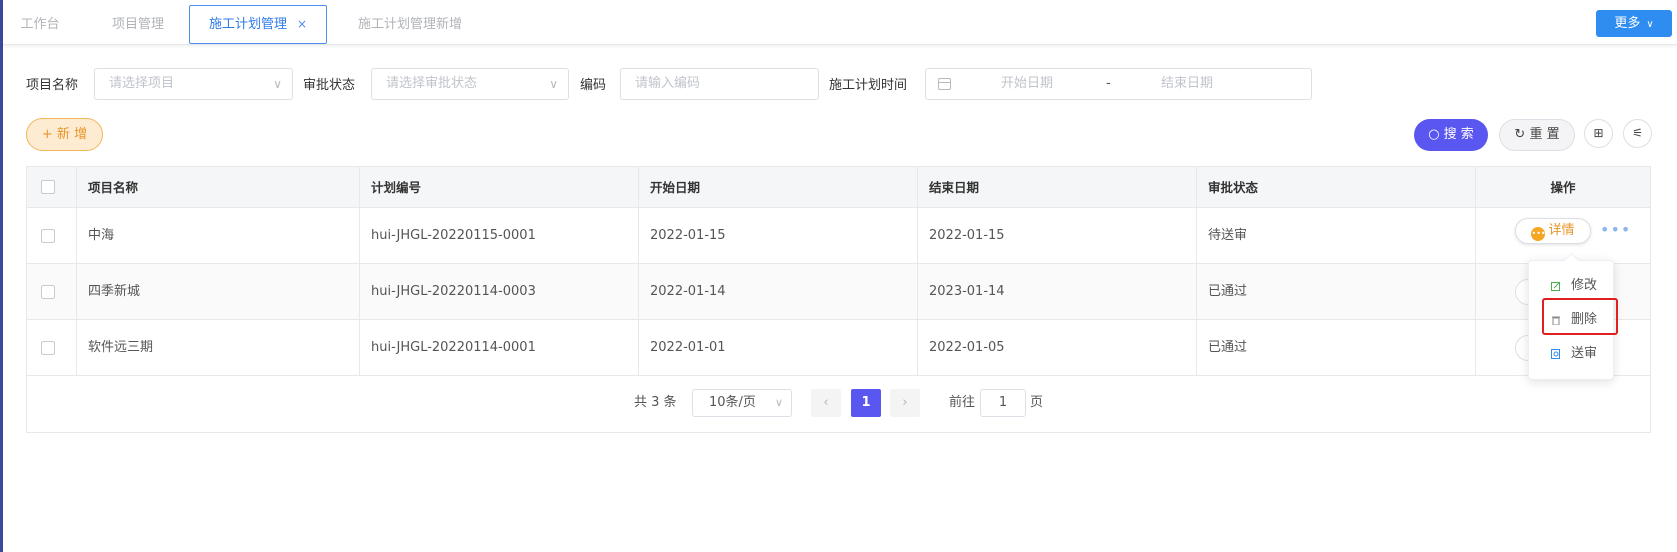 The width and height of the screenshot is (1677, 552). Describe the element at coordinates (302, 24) in the screenshot. I see `close-icon: ×` at that location.